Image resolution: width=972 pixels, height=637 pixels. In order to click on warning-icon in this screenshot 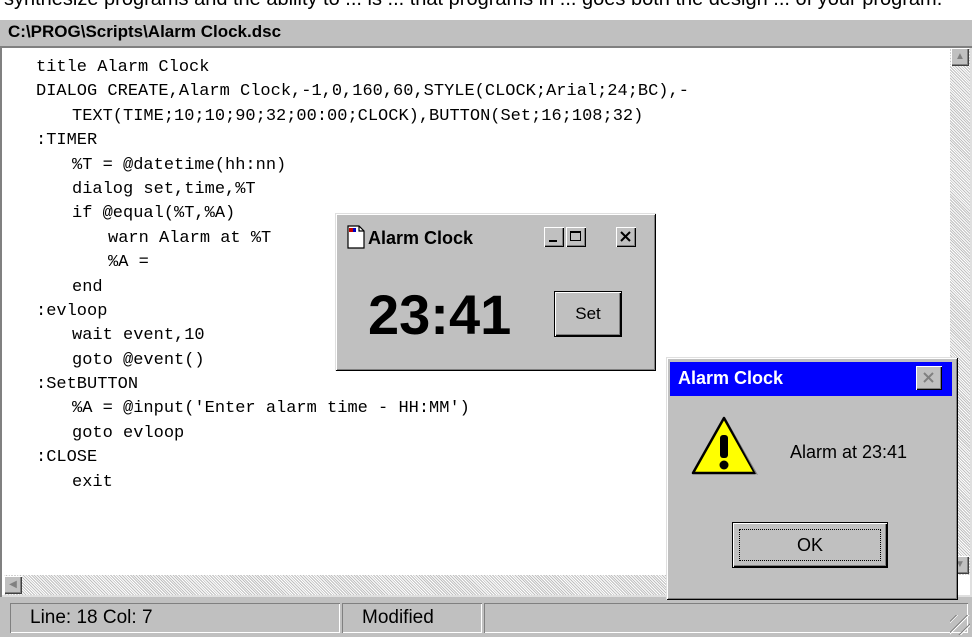, I will do `click(724, 445)`.